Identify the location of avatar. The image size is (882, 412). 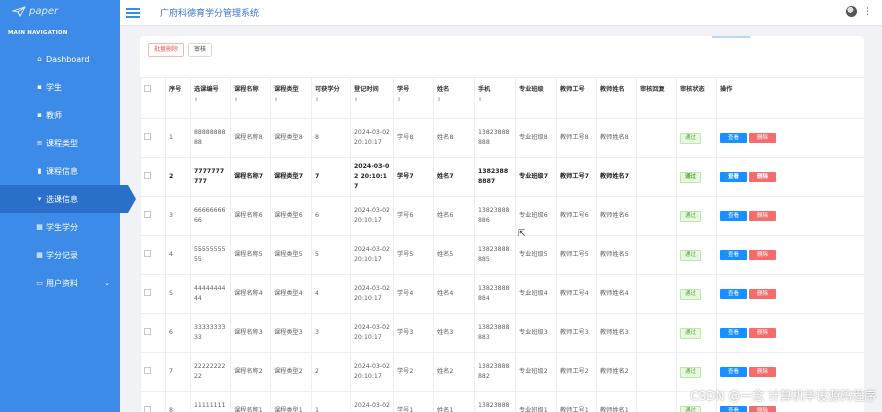
(851, 11).